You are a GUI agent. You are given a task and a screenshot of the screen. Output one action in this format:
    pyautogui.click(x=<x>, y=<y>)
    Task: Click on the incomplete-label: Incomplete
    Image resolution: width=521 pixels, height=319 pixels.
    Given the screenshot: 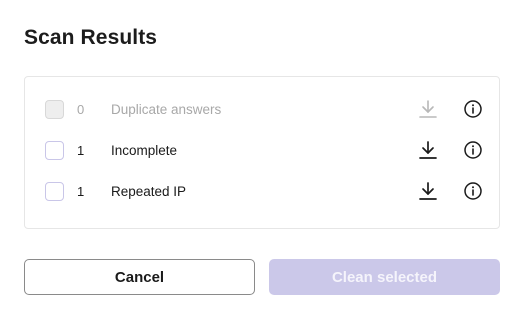 What is the action you would take?
    pyautogui.click(x=144, y=150)
    